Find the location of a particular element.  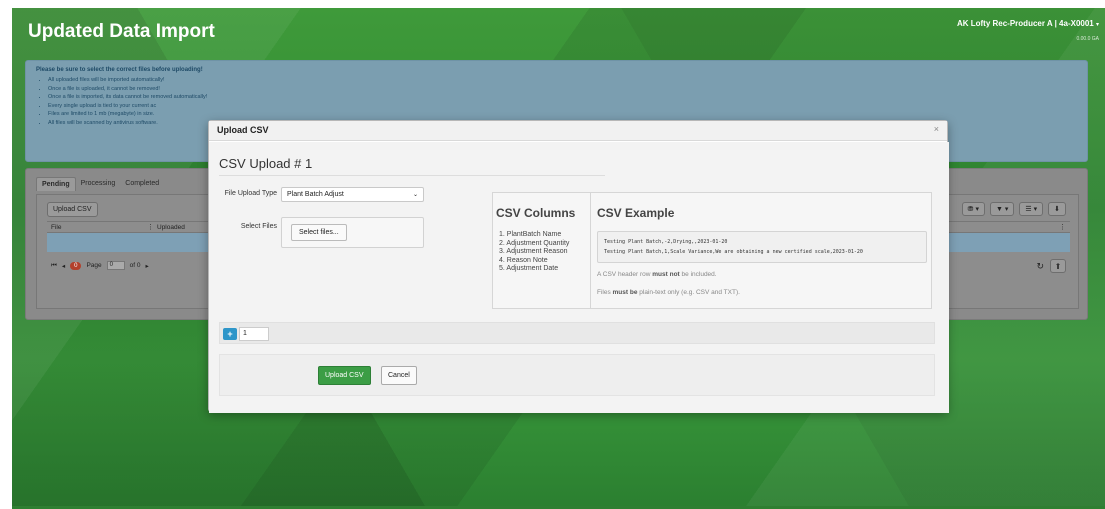

csv-example-title: CSV Example is located at coordinates (636, 213).